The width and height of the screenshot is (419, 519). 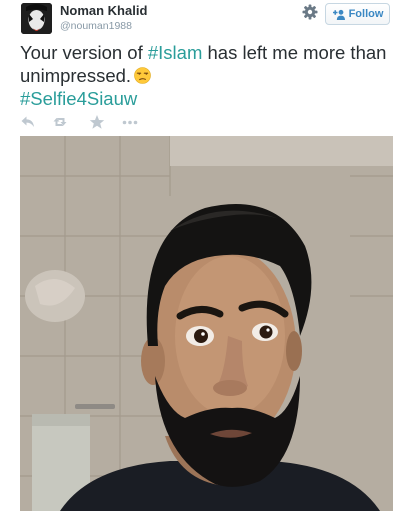 What do you see at coordinates (96, 26) in the screenshot?
I see `user-screen-name: @nouman1988` at bounding box center [96, 26].